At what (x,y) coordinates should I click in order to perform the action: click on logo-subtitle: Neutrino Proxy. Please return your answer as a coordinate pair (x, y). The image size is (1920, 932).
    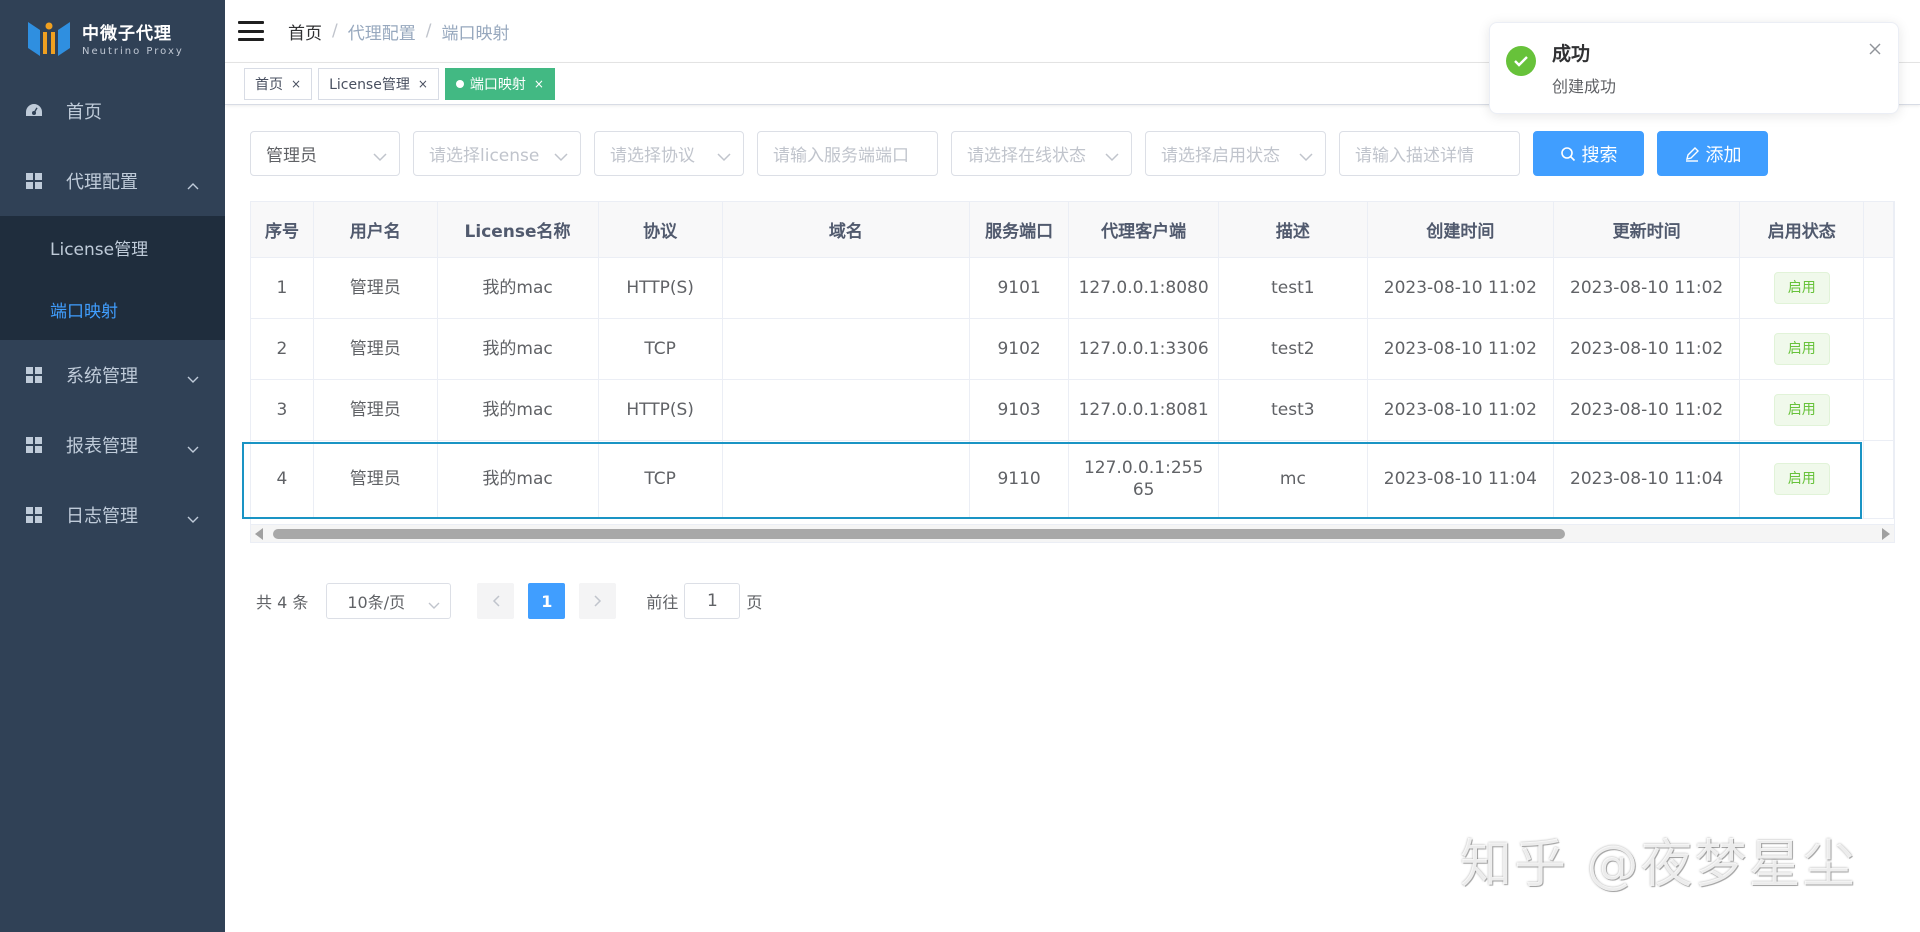
    Looking at the image, I should click on (133, 51).